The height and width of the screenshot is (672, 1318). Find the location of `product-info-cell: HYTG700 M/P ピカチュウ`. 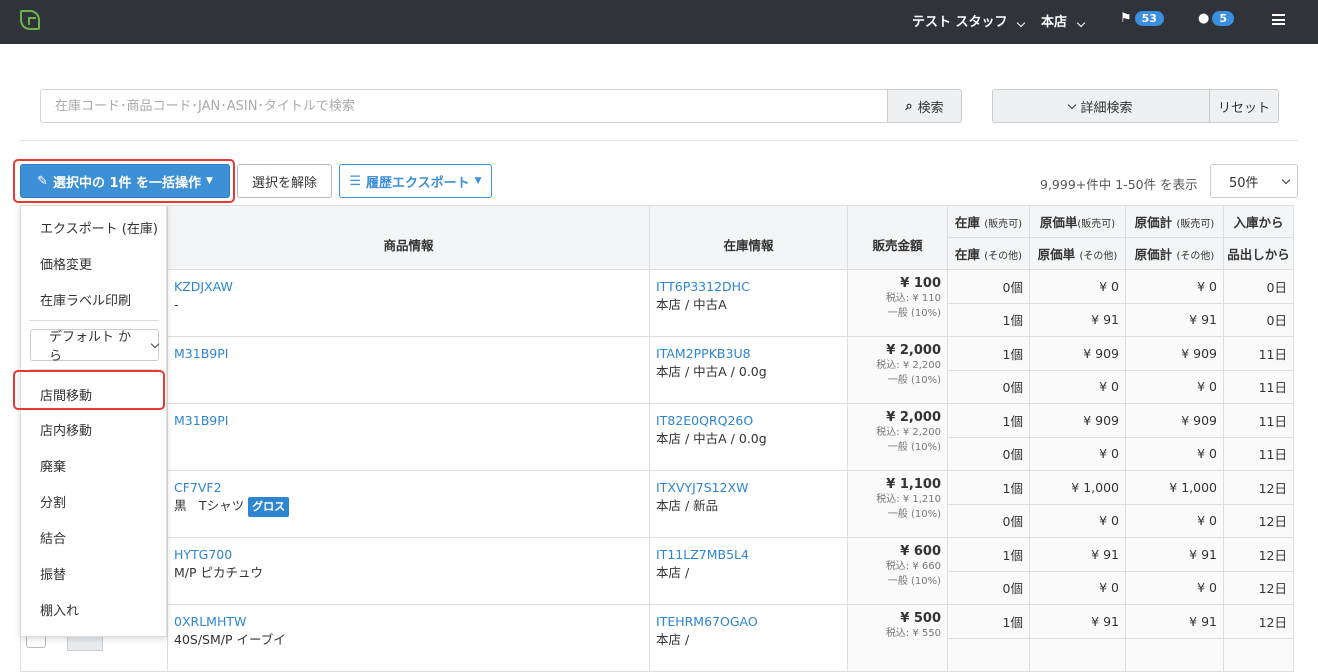

product-info-cell: HYTG700 M/P ピカチュウ is located at coordinates (408, 571).